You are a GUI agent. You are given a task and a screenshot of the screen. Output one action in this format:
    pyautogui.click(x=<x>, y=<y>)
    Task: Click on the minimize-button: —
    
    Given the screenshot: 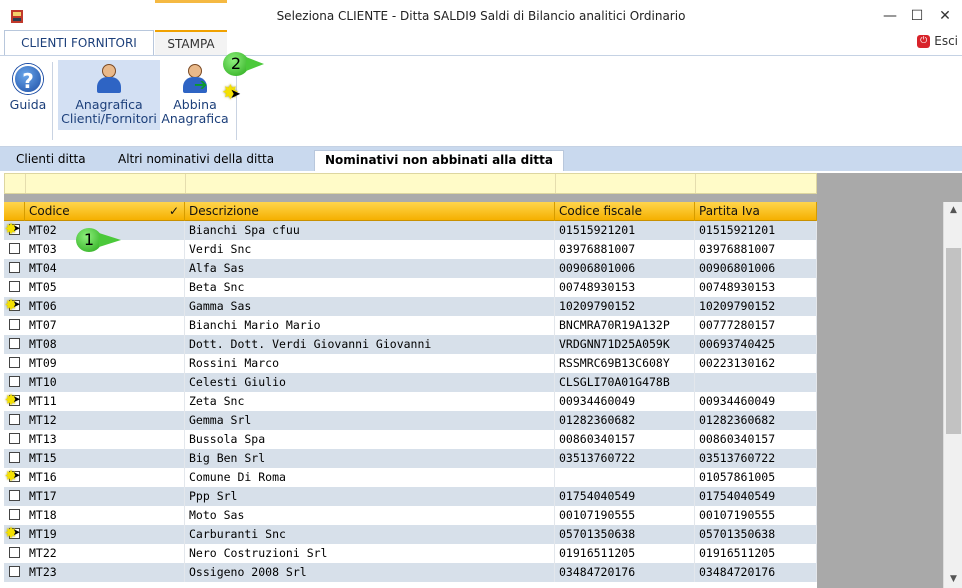 What is the action you would take?
    pyautogui.click(x=890, y=16)
    